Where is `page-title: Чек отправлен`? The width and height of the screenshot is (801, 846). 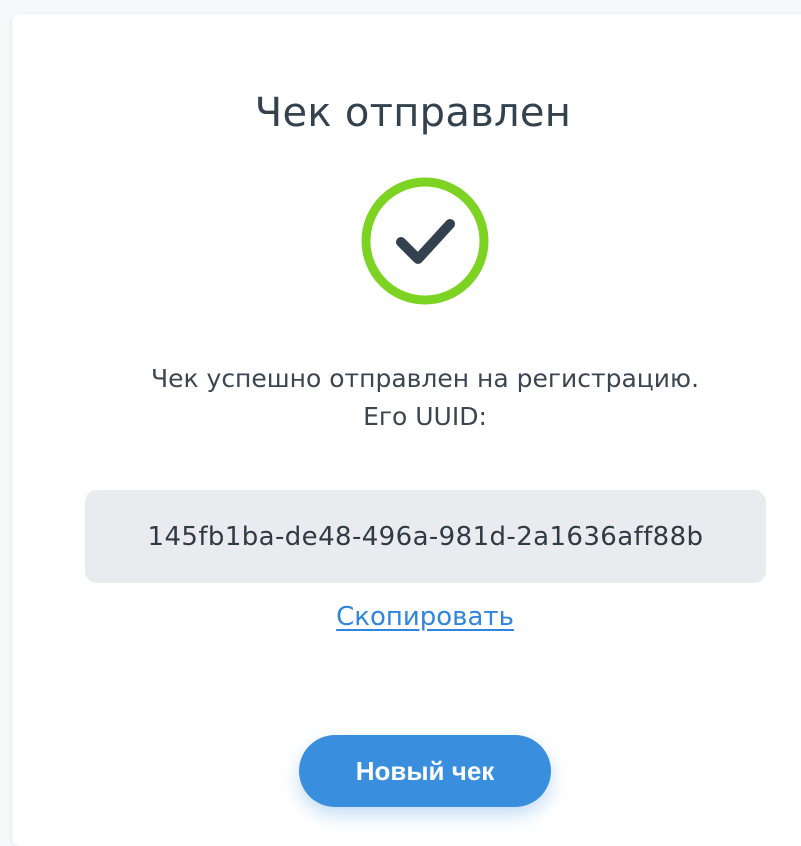 page-title: Чек отправлен is located at coordinates (413, 113).